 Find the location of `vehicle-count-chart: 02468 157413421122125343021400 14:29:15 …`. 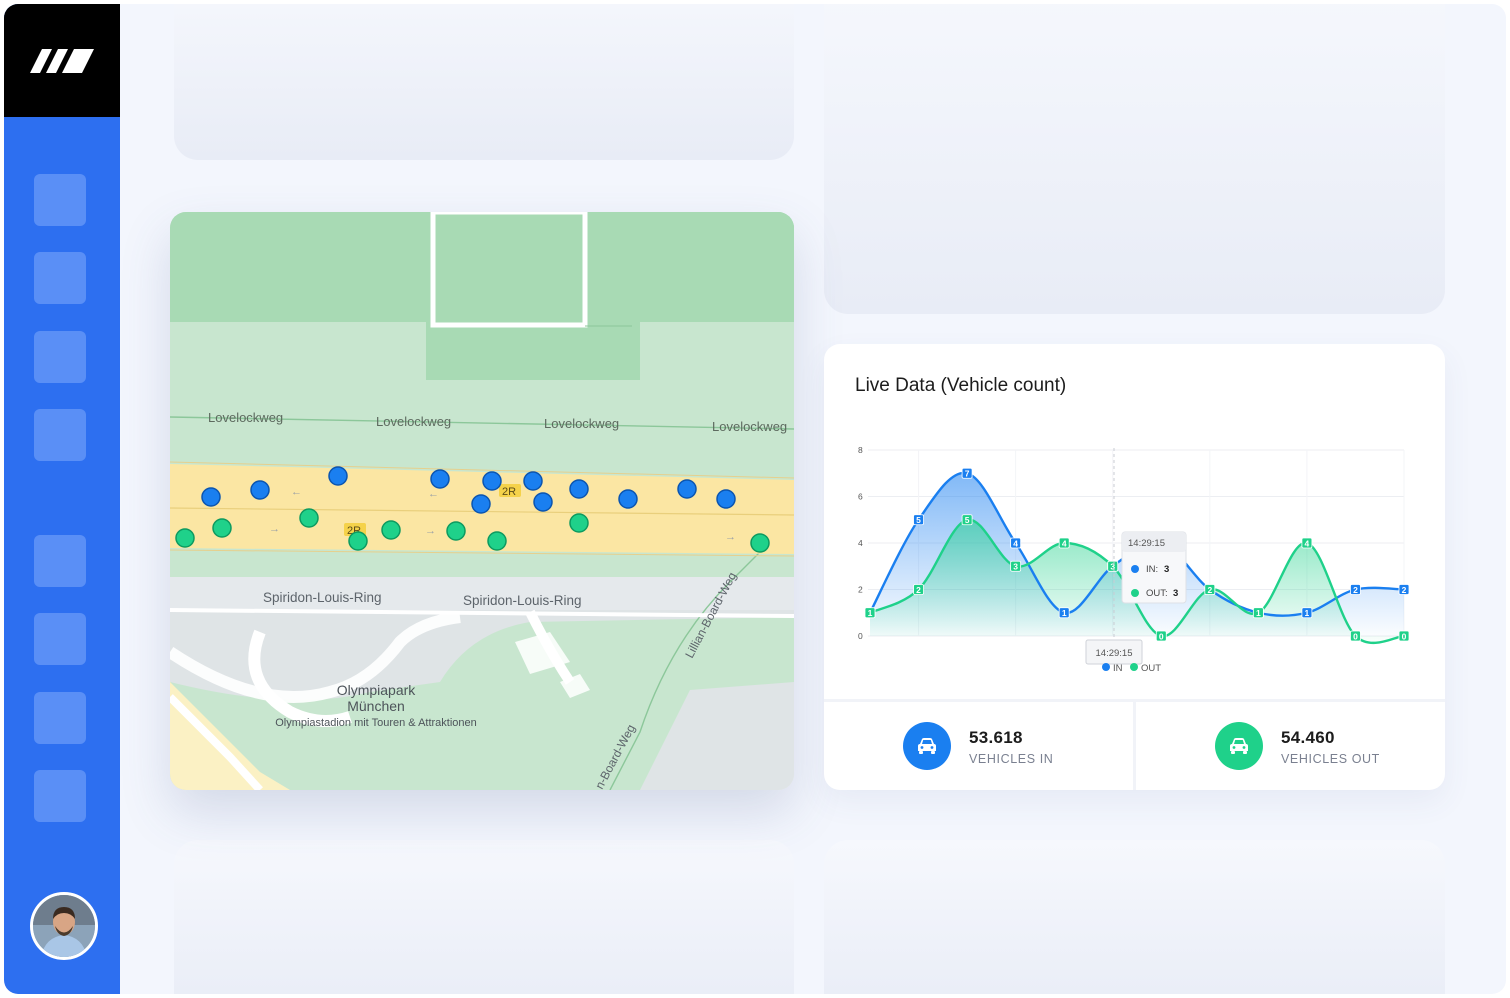

vehicle-count-chart: 02468 157413421122125343021400 14:29:15 … is located at coordinates (1134, 514).